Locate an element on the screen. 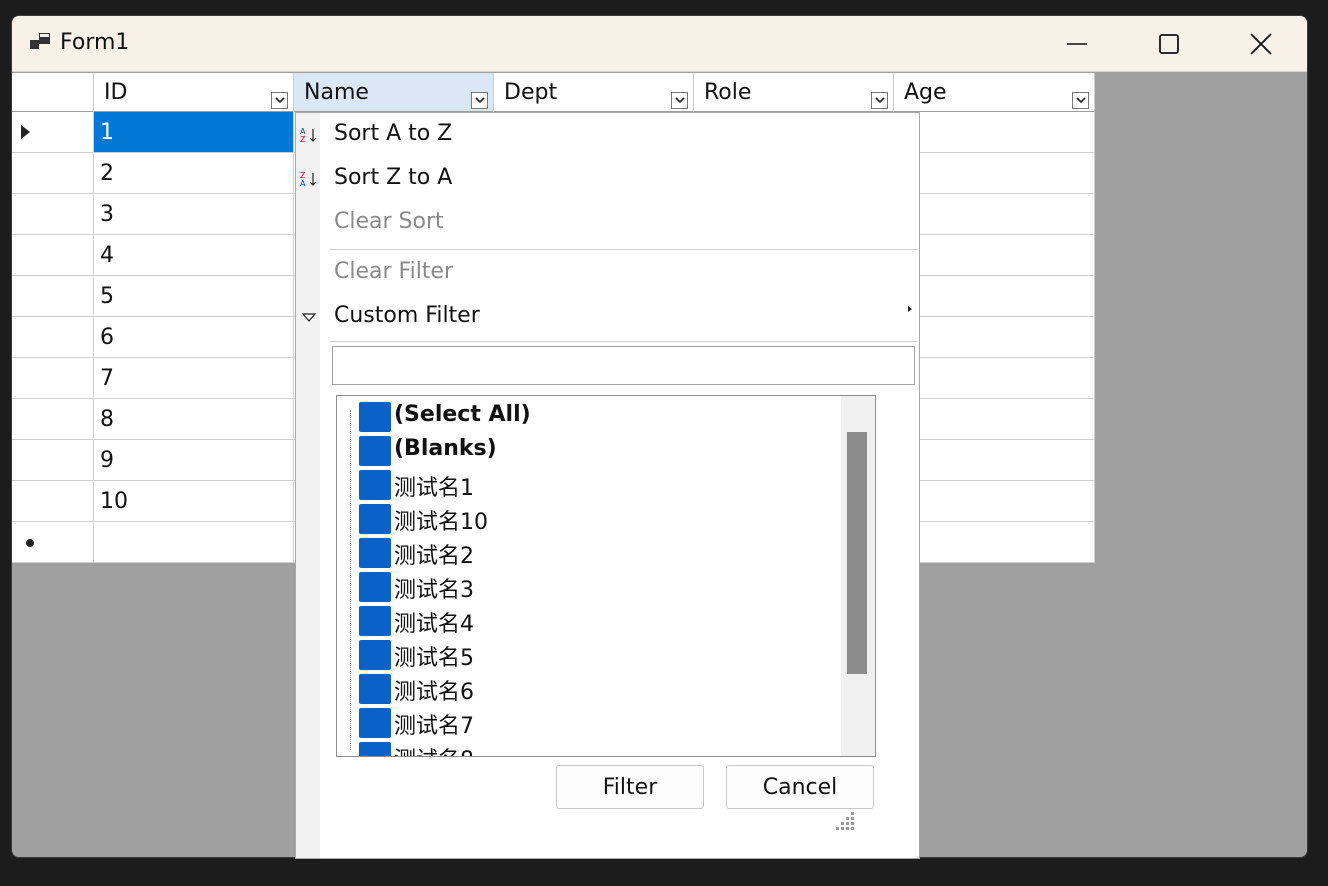 The width and height of the screenshot is (1328, 886). app-icon is located at coordinates (40, 41).